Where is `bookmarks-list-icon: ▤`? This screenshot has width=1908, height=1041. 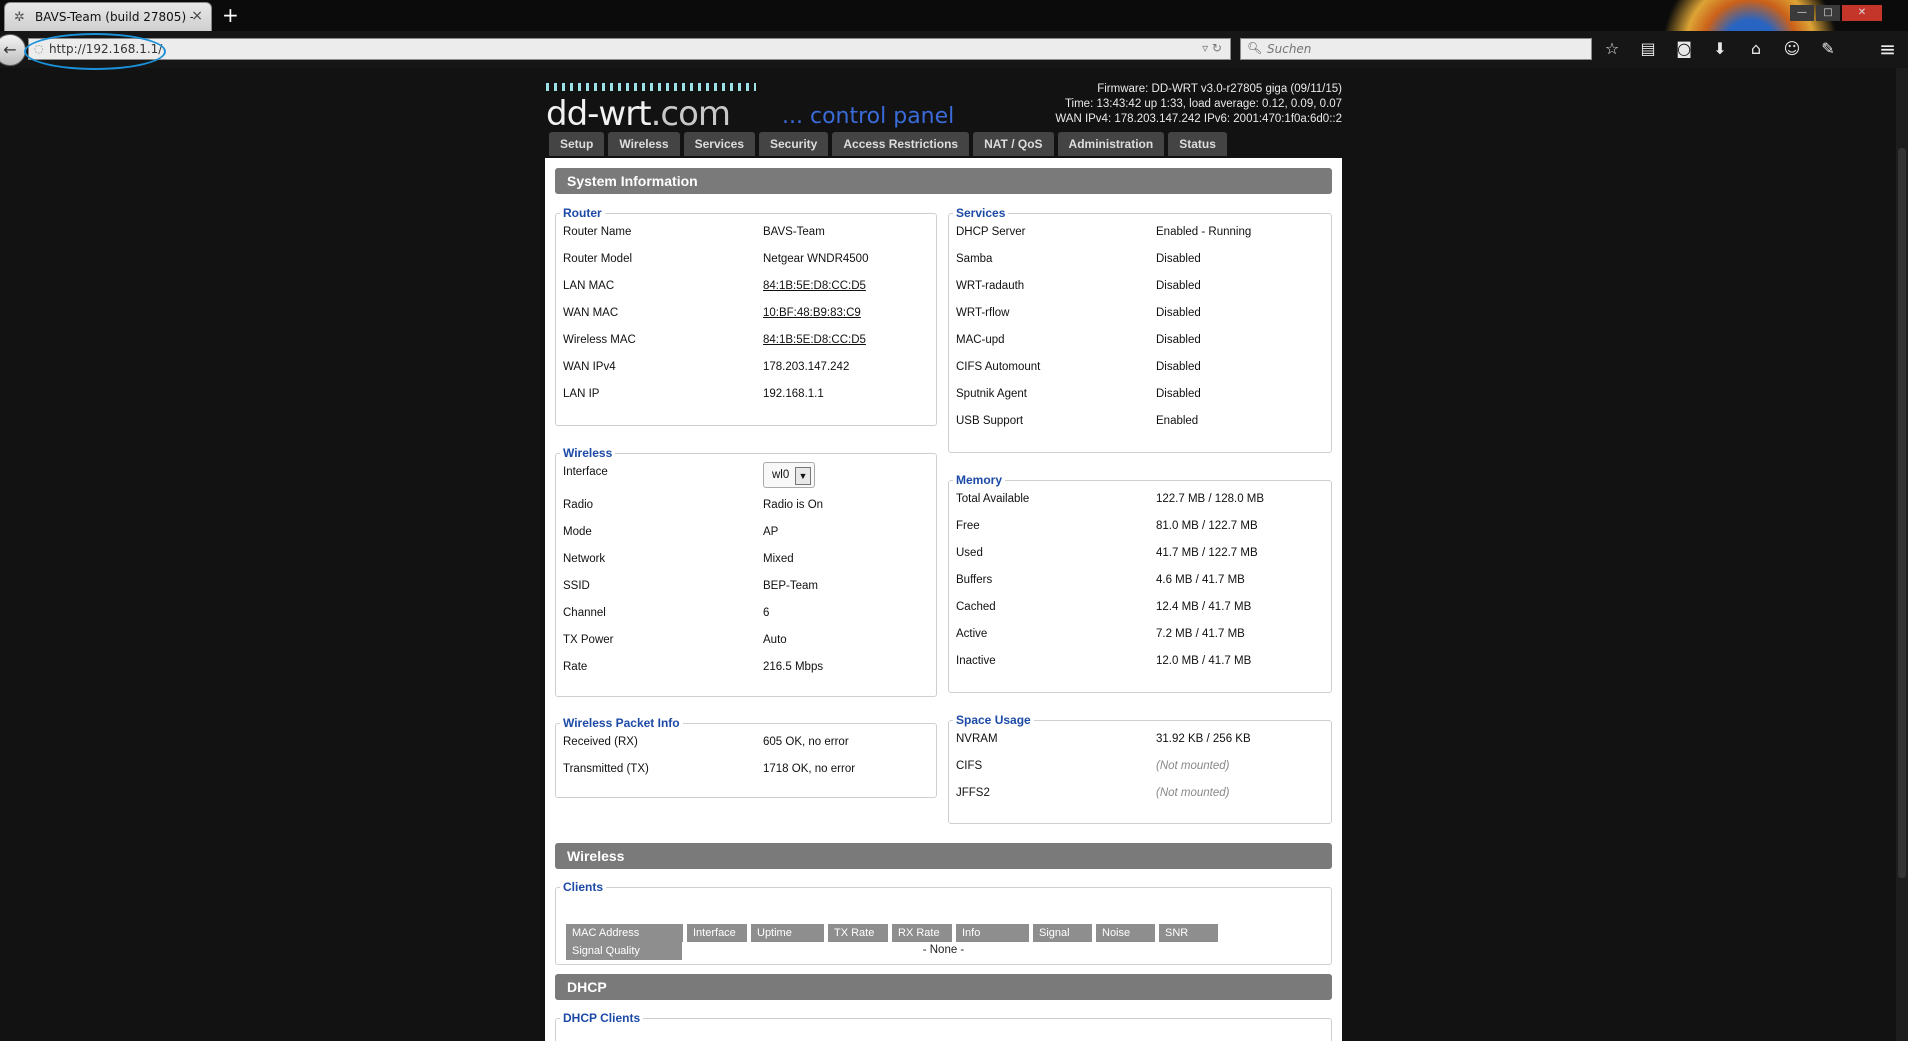 bookmarks-list-icon: ▤ is located at coordinates (1648, 48).